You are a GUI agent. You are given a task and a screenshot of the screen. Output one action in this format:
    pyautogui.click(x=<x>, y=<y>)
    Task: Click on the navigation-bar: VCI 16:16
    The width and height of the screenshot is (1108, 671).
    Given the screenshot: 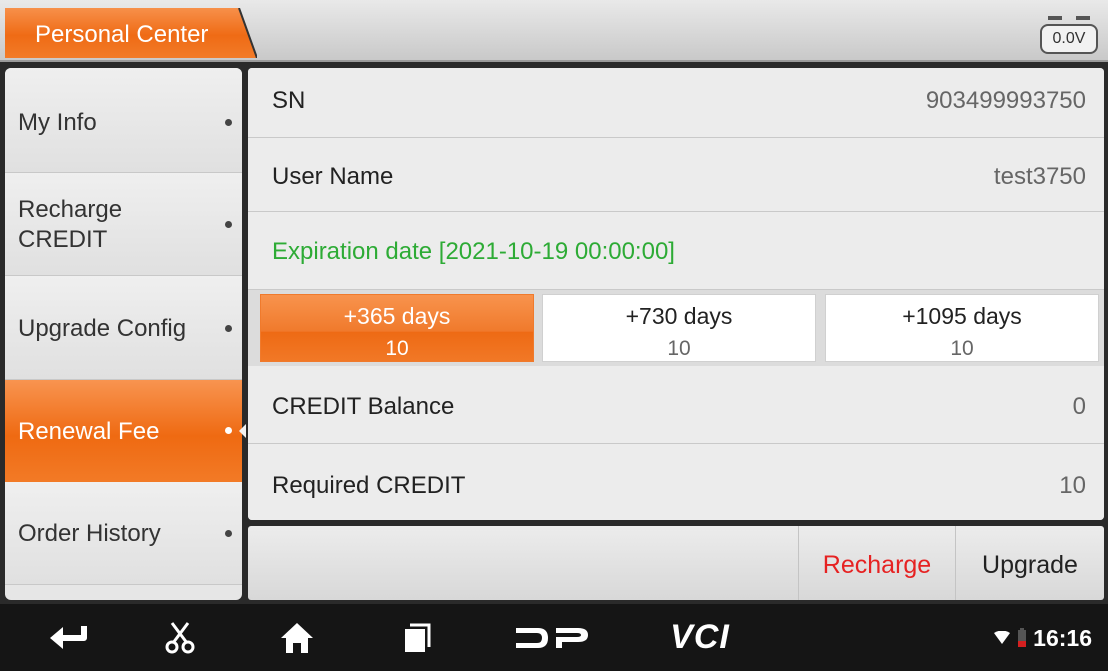 What is the action you would take?
    pyautogui.click(x=554, y=637)
    